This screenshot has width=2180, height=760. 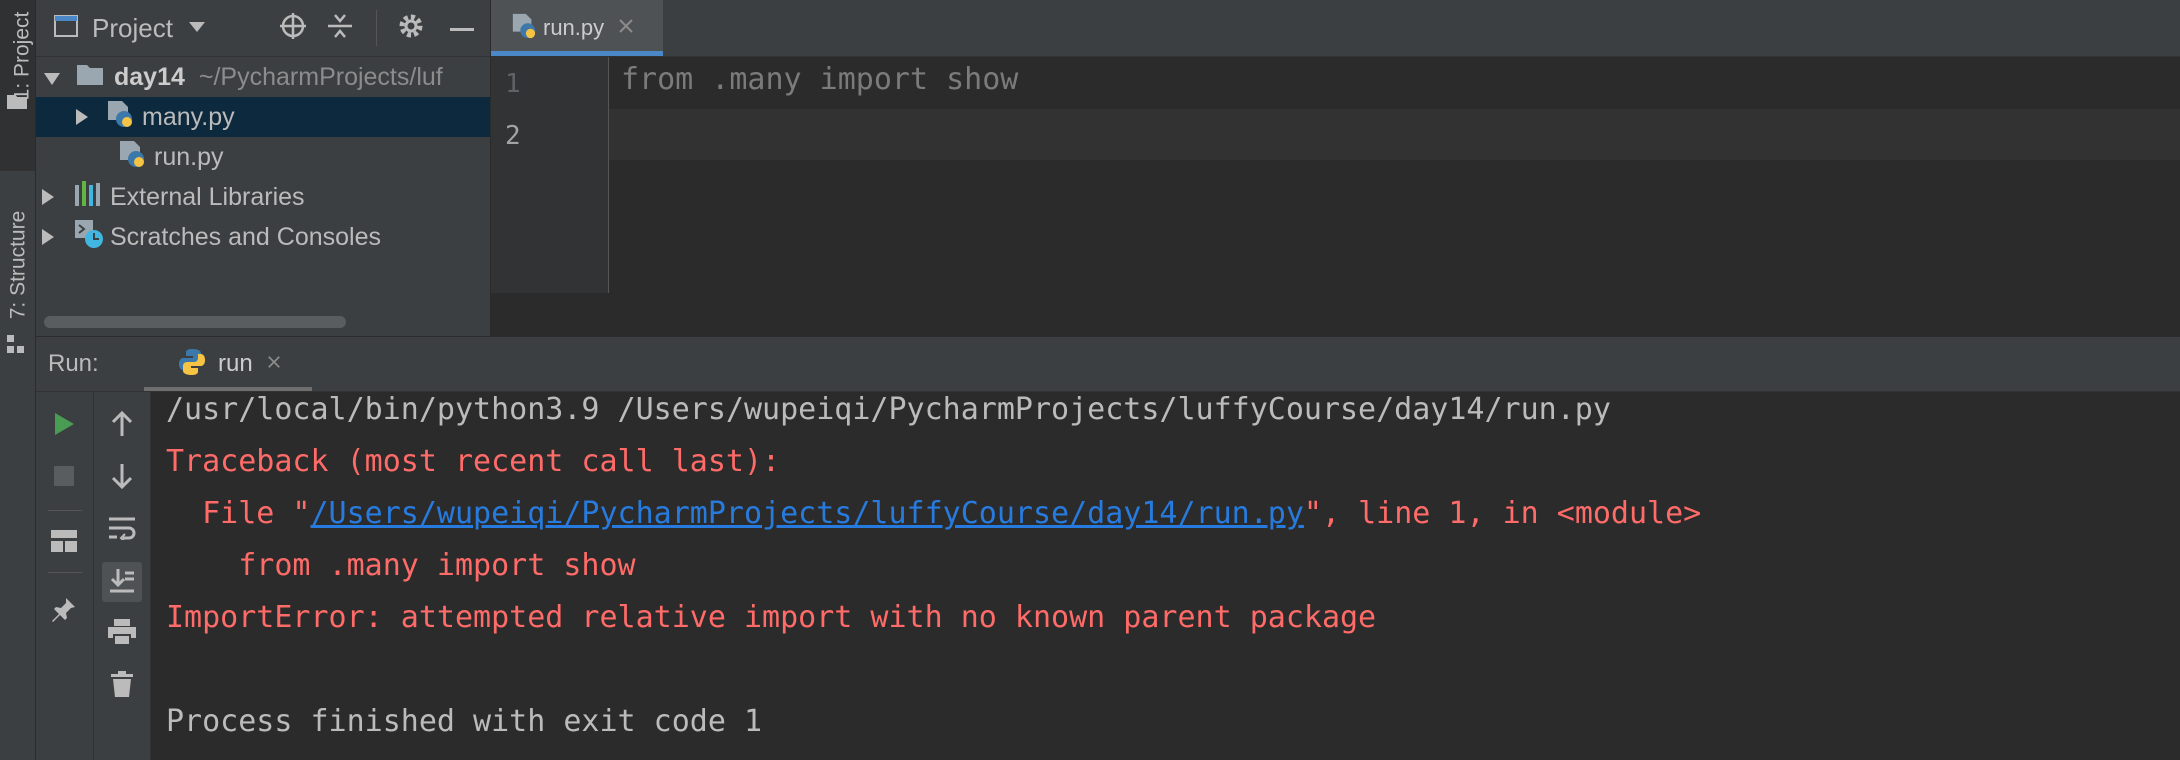 I want to click on scroll-to-end-button, so click(x=122, y=582).